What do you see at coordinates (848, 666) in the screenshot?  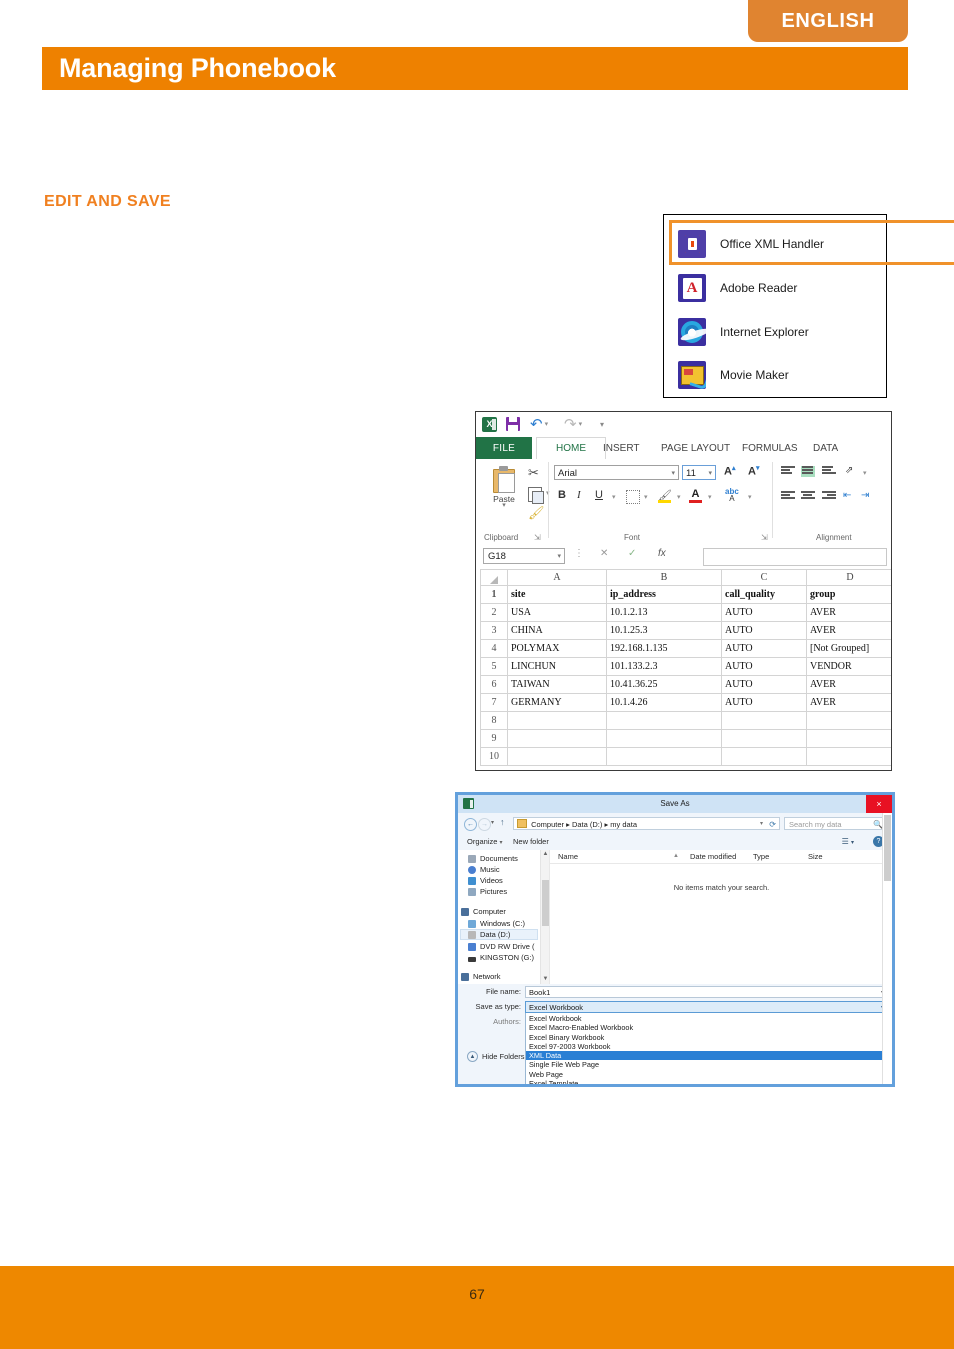 I see `cell-d5: VENDOR` at bounding box center [848, 666].